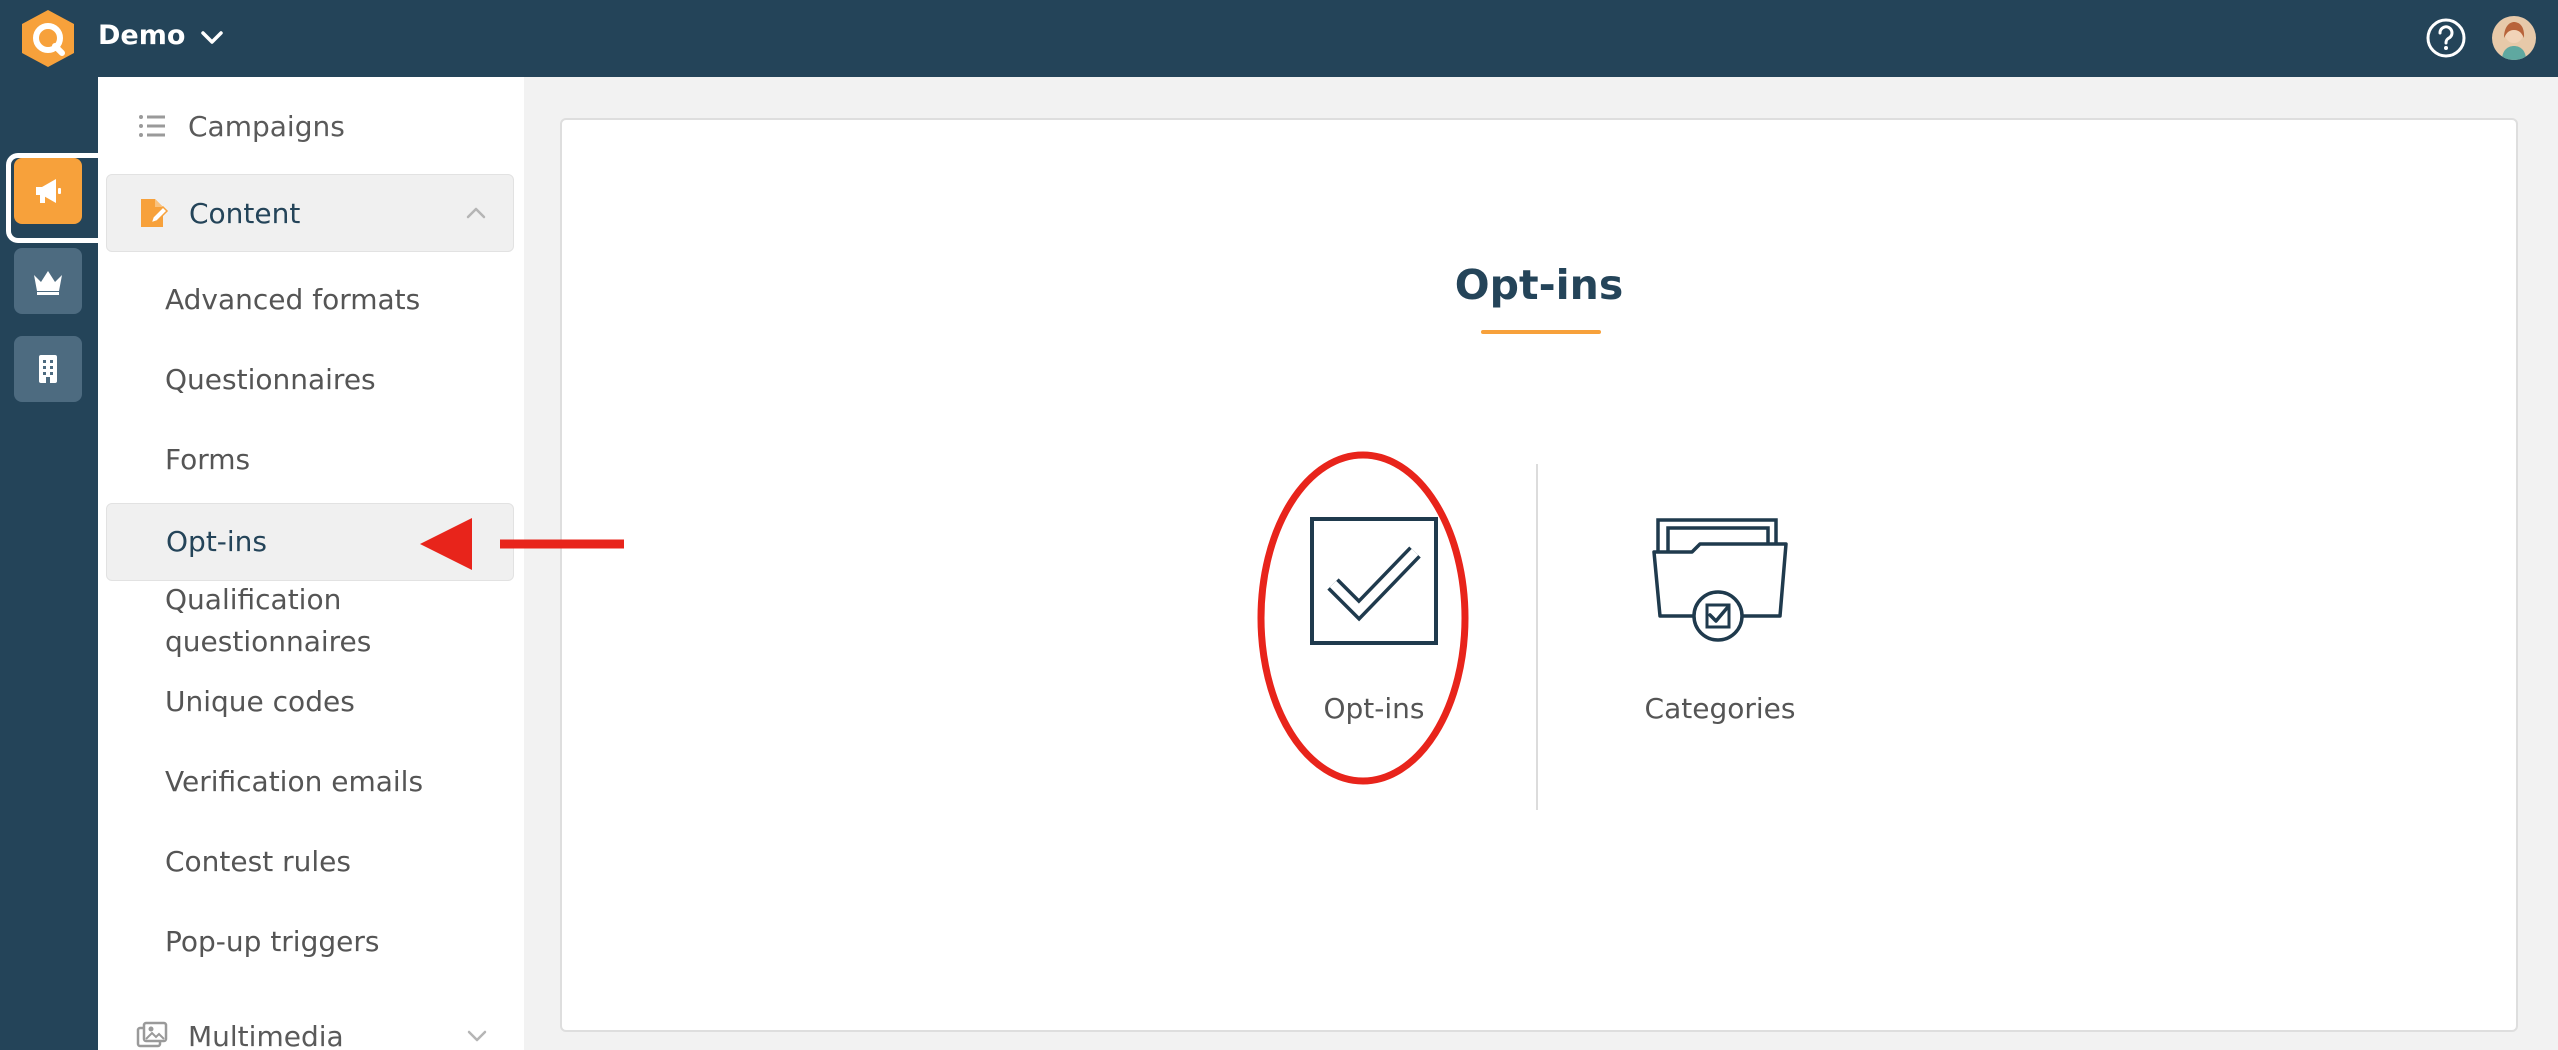  I want to click on rail-item-organization, so click(48, 369).